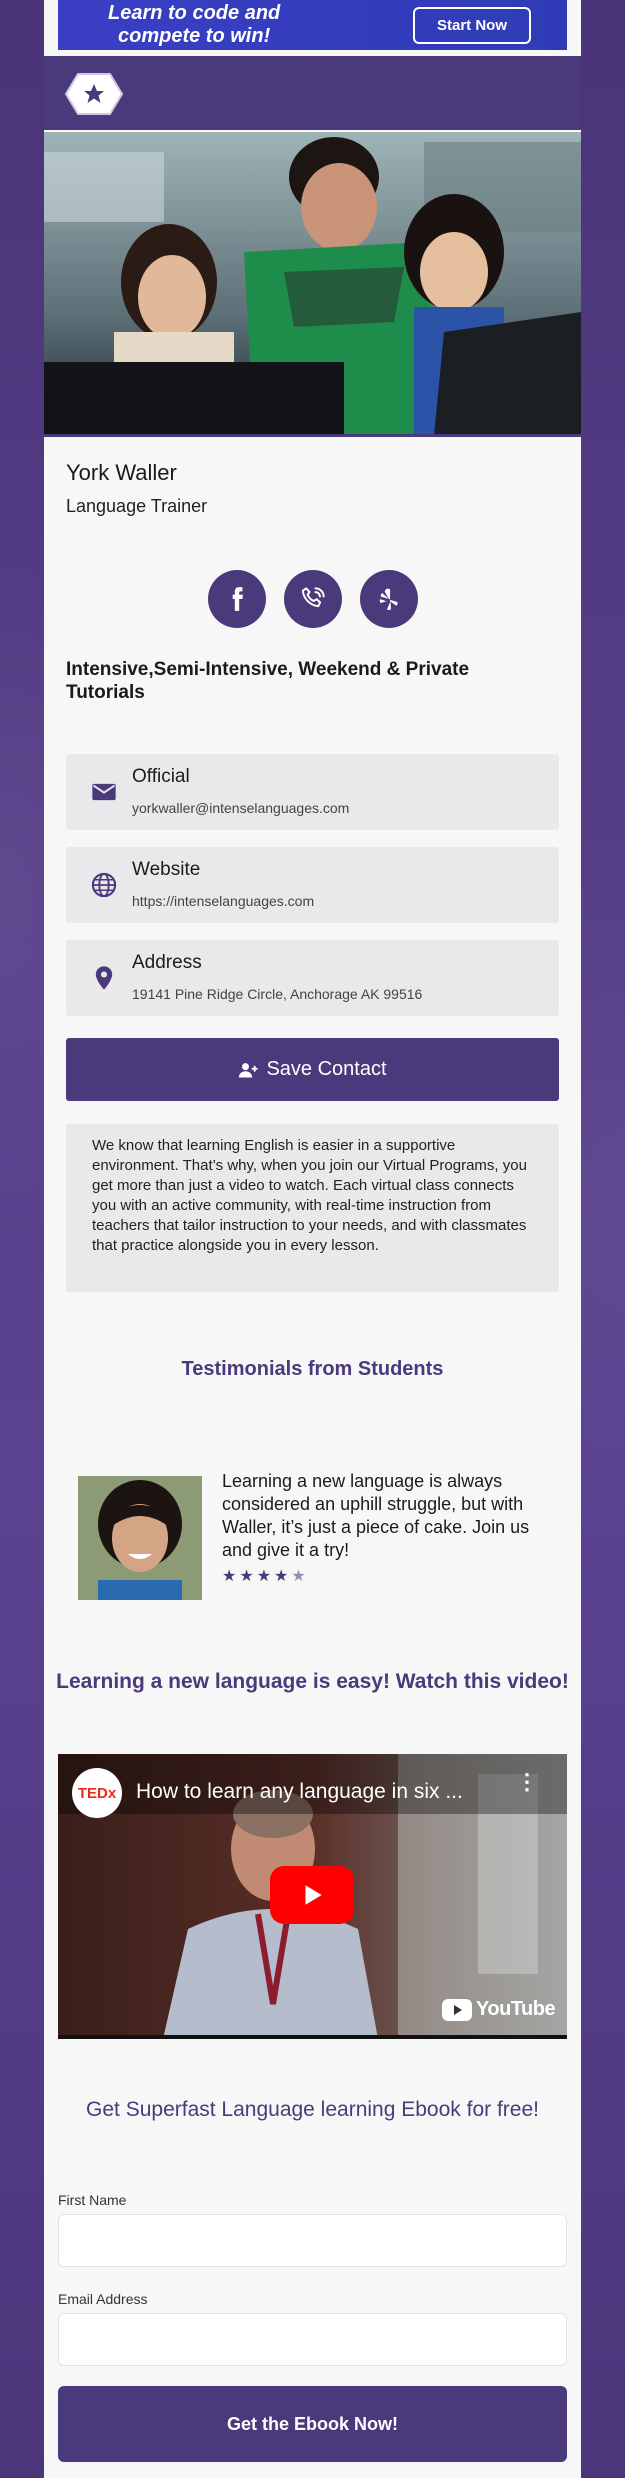 The height and width of the screenshot is (2478, 625). Describe the element at coordinates (312, 435) in the screenshot. I see `hero-divider` at that location.